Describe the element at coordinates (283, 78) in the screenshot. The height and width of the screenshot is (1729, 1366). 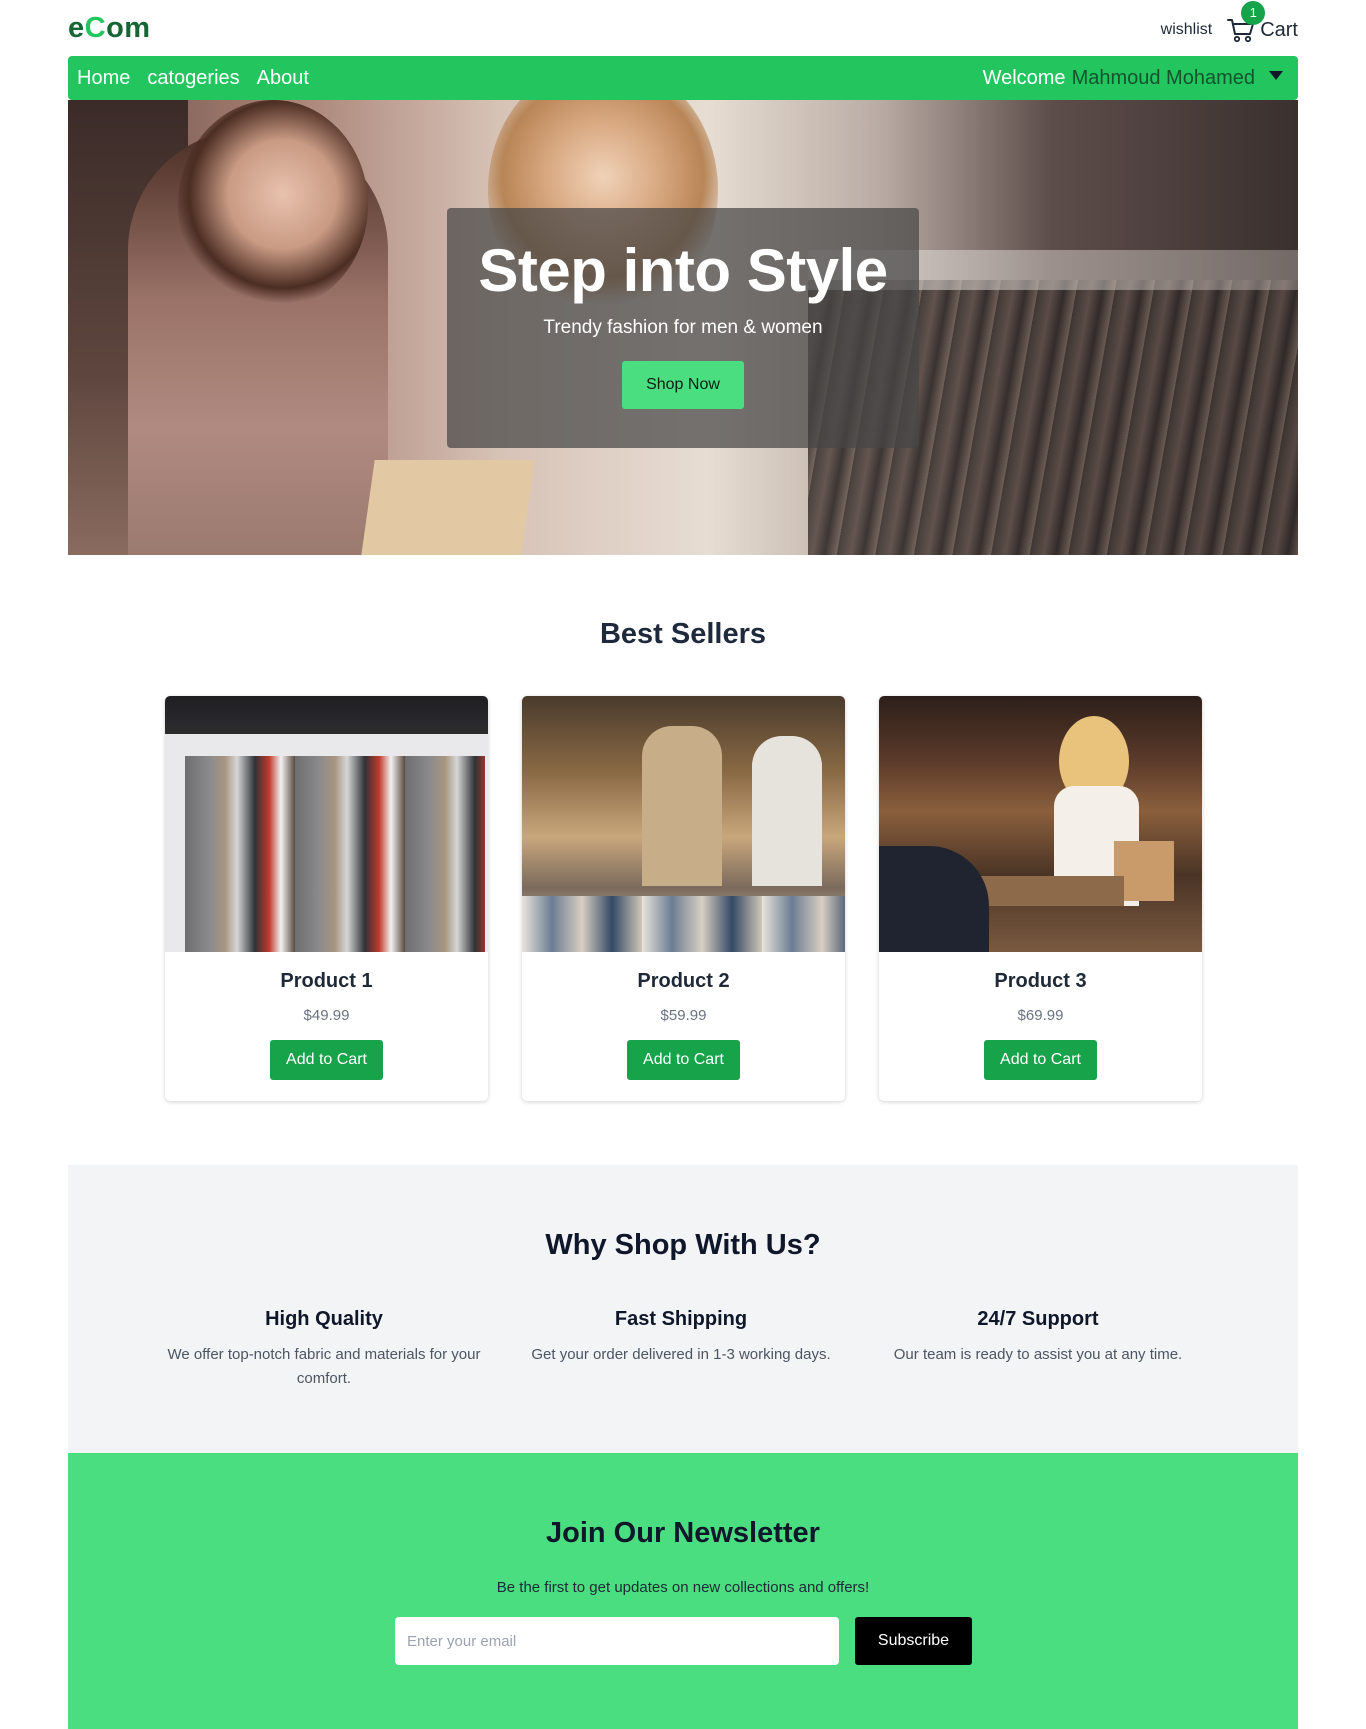
I see `nav-about: About` at that location.